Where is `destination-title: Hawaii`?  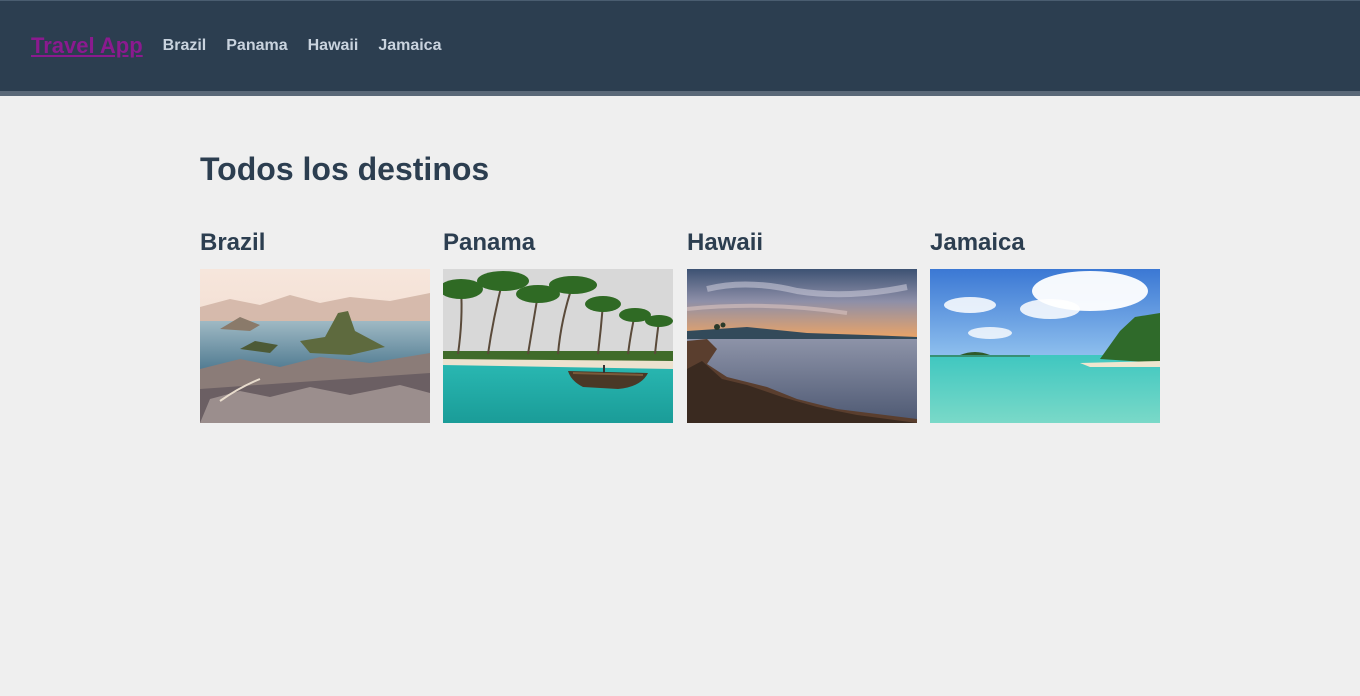
destination-title: Hawaii is located at coordinates (725, 242).